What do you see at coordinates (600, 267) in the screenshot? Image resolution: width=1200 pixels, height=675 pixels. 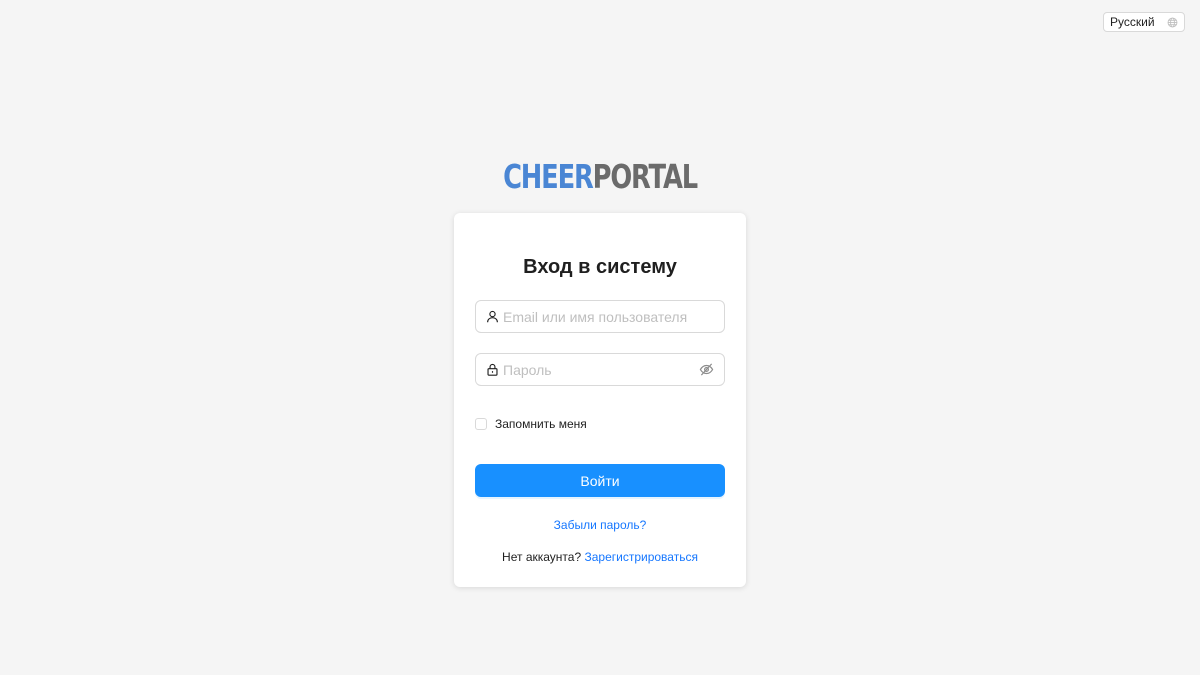 I see `login-title: Вход в систему` at bounding box center [600, 267].